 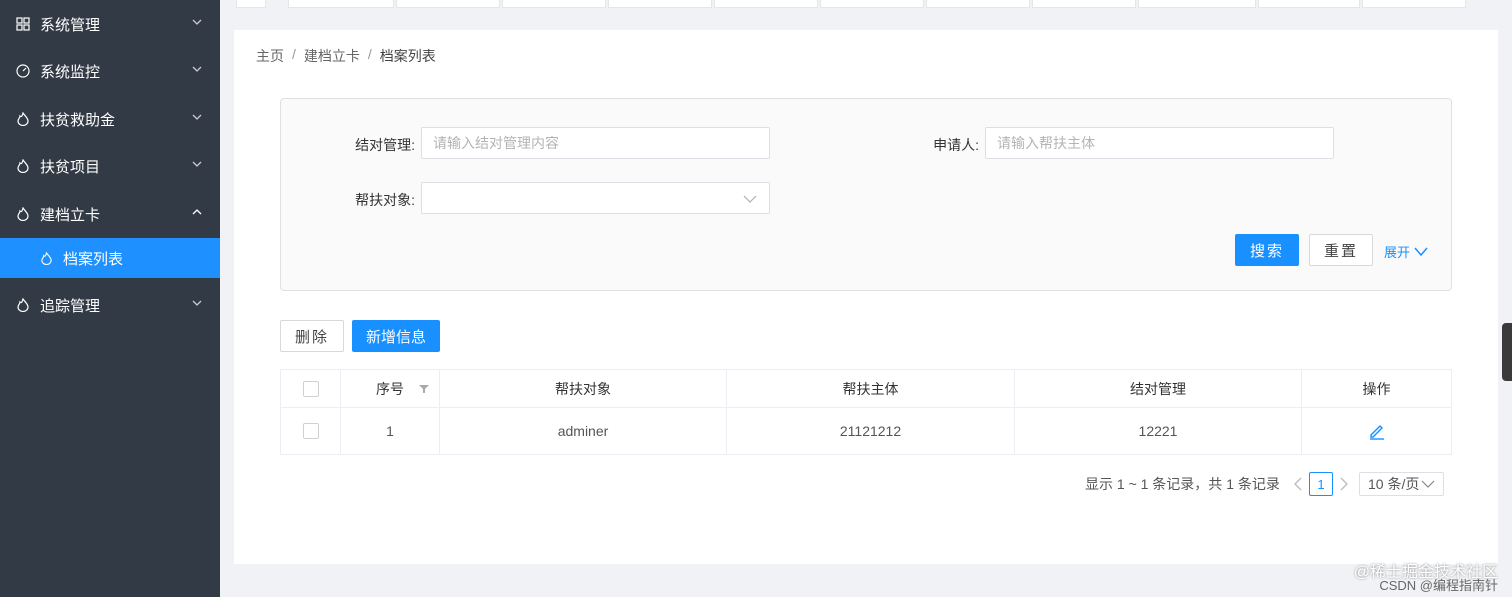 I want to click on column-header-index: 序号, so click(x=390, y=389).